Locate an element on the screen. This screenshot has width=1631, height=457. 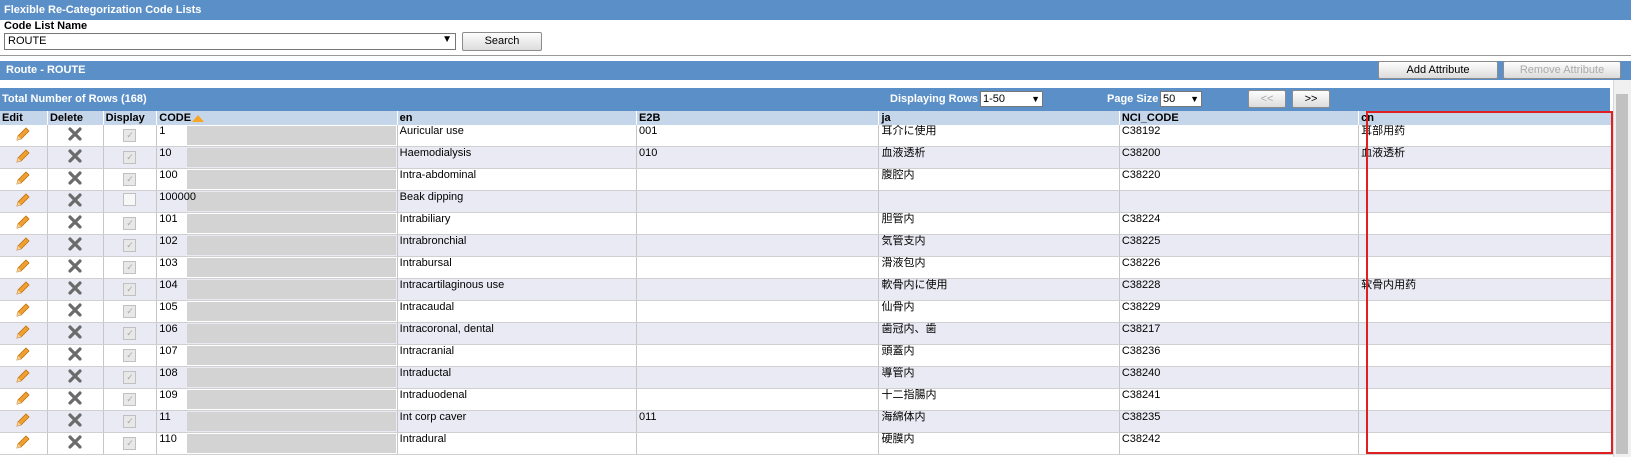
table-row: ✓ 11 Int corp caver 011 海綿体内 C38235 is located at coordinates (806, 421).